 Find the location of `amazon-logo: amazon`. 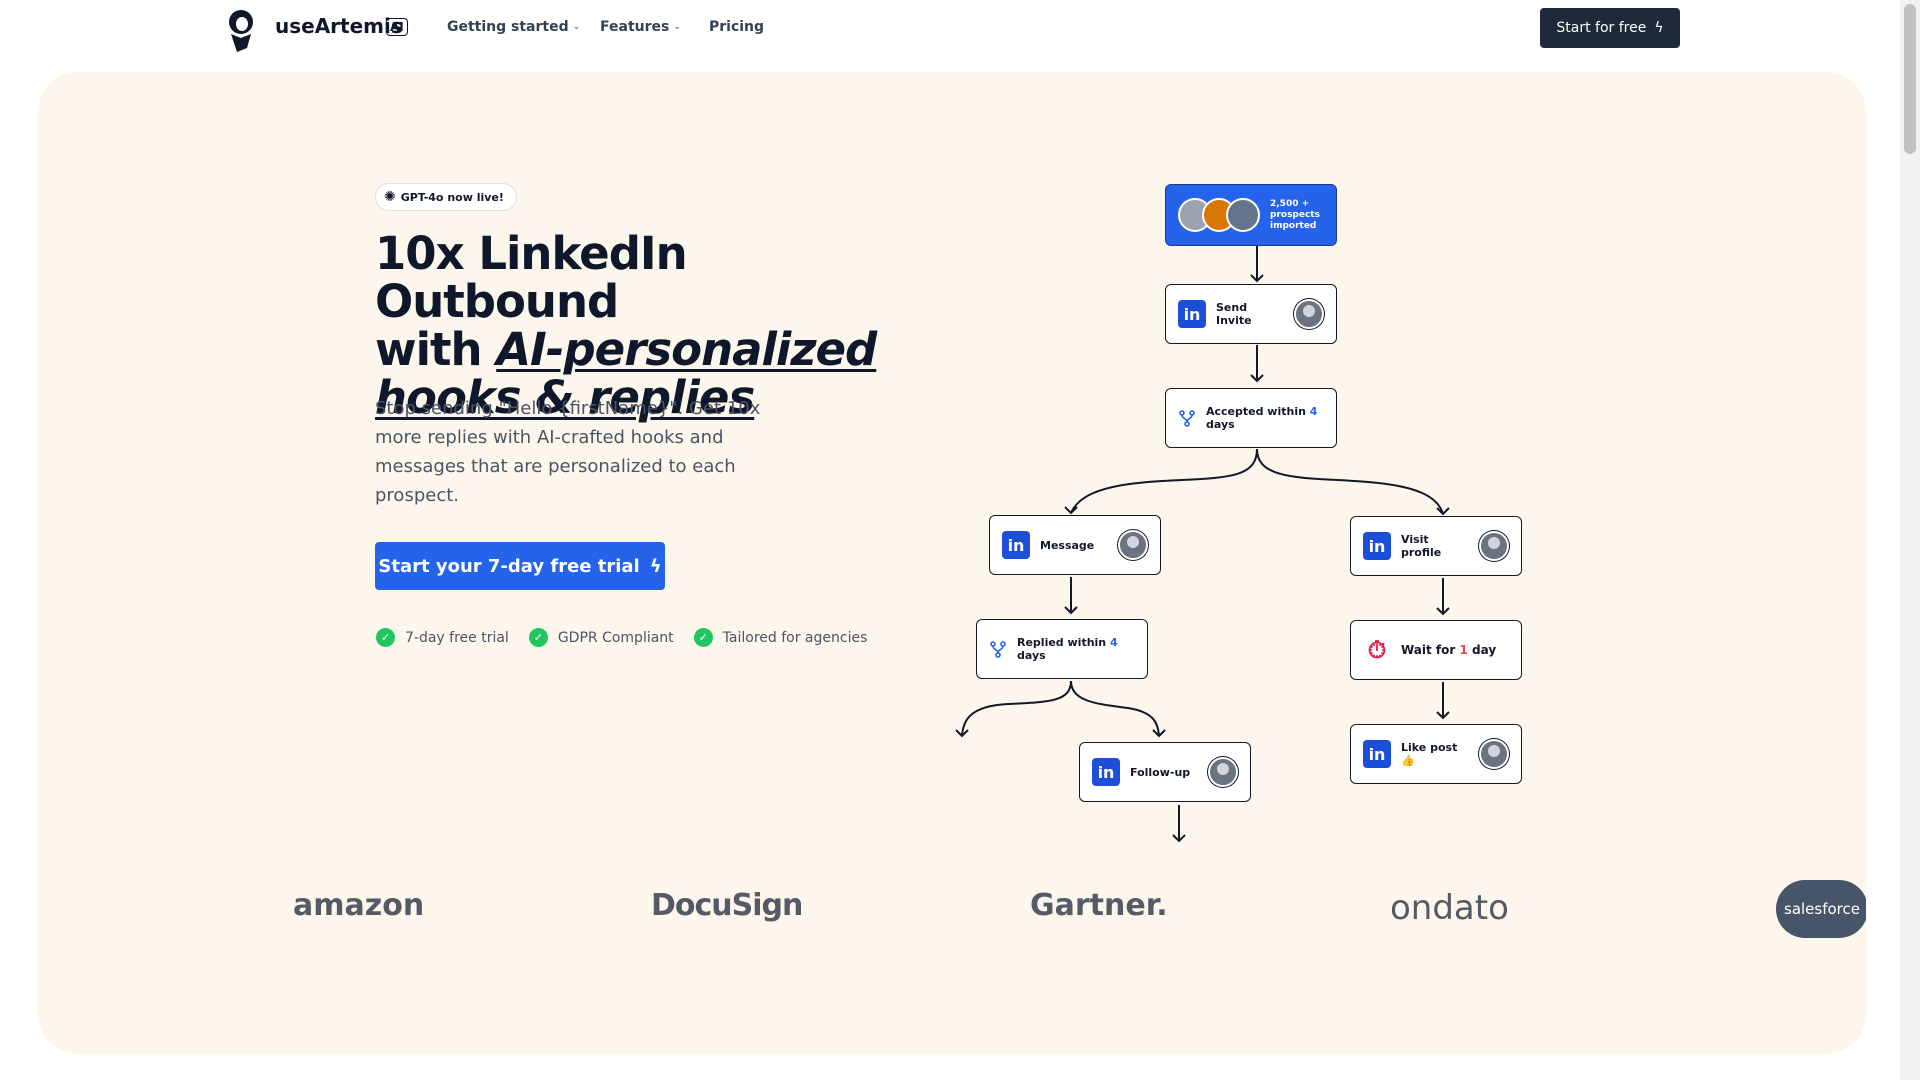

amazon-logo: amazon is located at coordinates (359, 905).